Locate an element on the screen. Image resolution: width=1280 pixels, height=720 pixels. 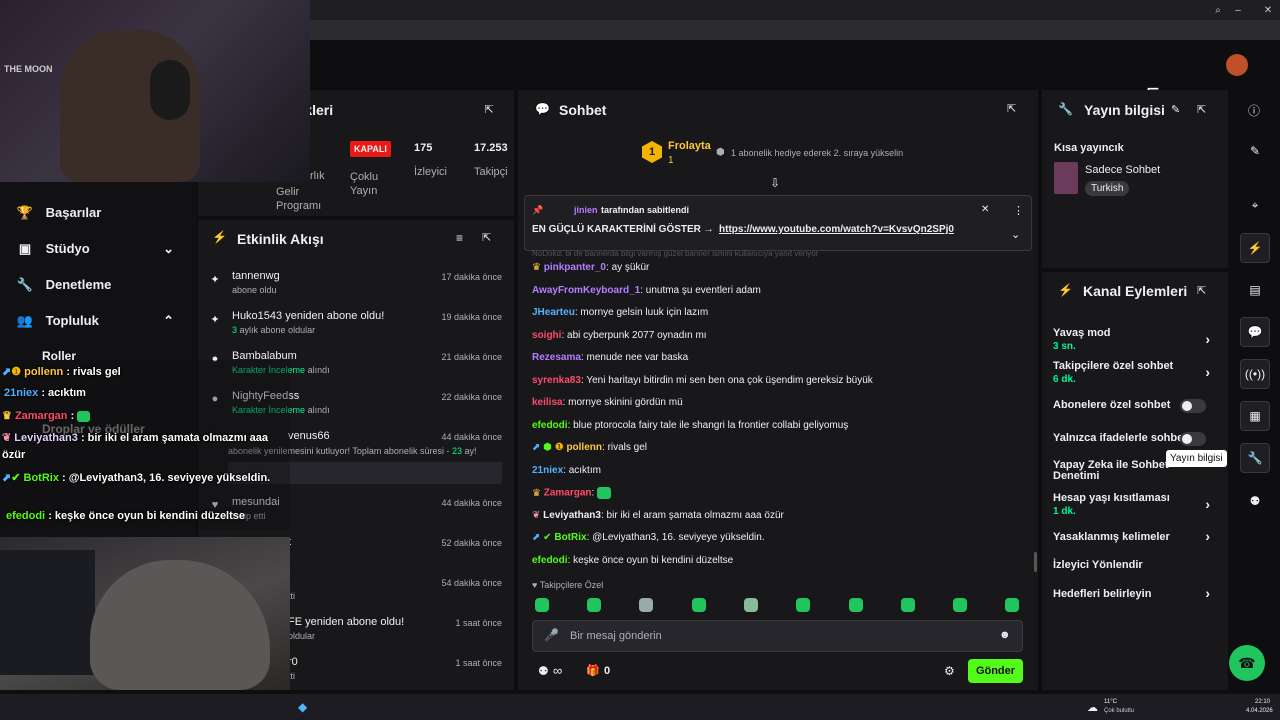
emoji-icon: ☻ is located at coordinates (1005, 635).